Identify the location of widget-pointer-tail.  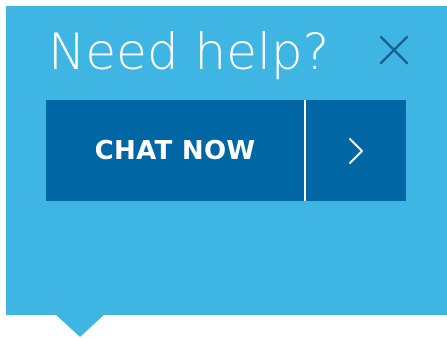
(80, 326).